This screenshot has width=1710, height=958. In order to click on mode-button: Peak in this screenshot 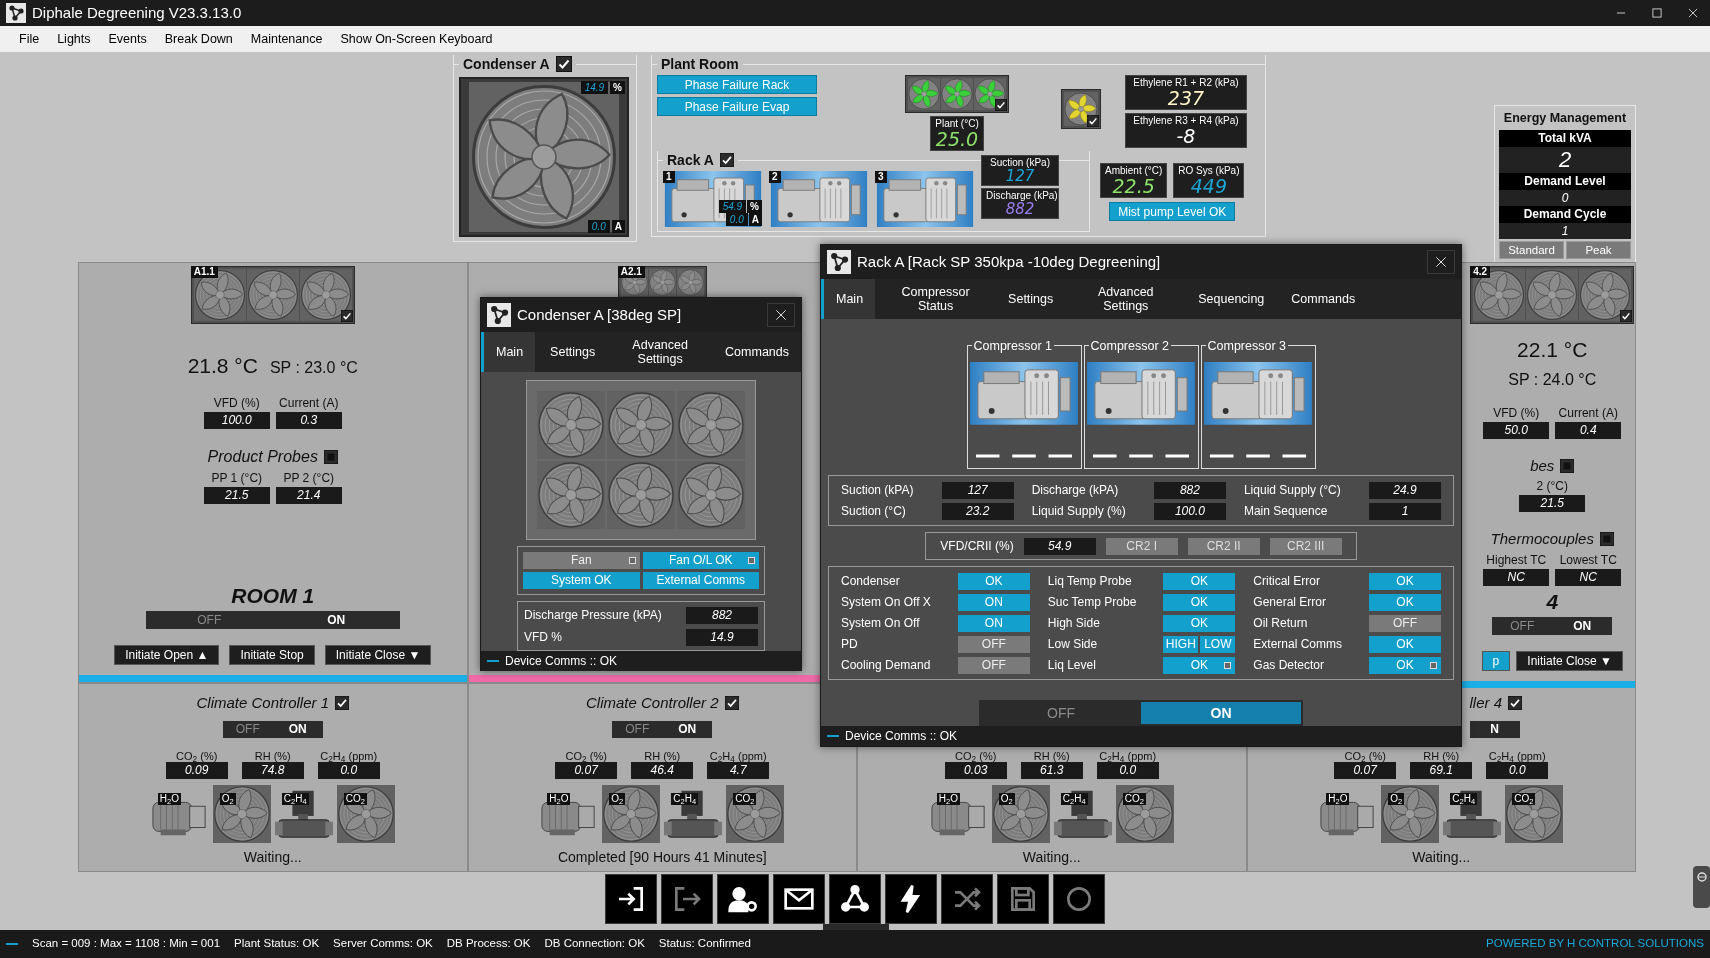, I will do `click(1598, 249)`.